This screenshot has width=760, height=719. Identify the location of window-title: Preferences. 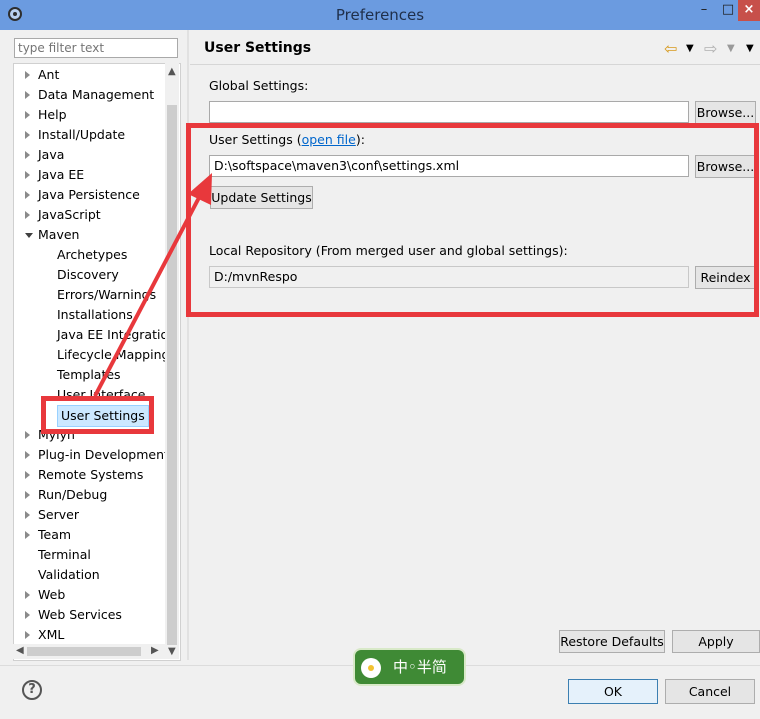
(380, 15).